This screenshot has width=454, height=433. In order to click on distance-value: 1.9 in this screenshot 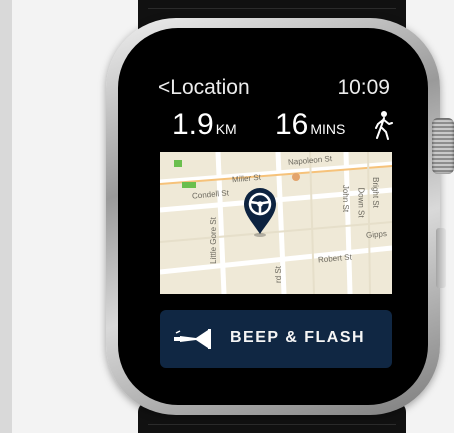, I will do `click(193, 124)`.